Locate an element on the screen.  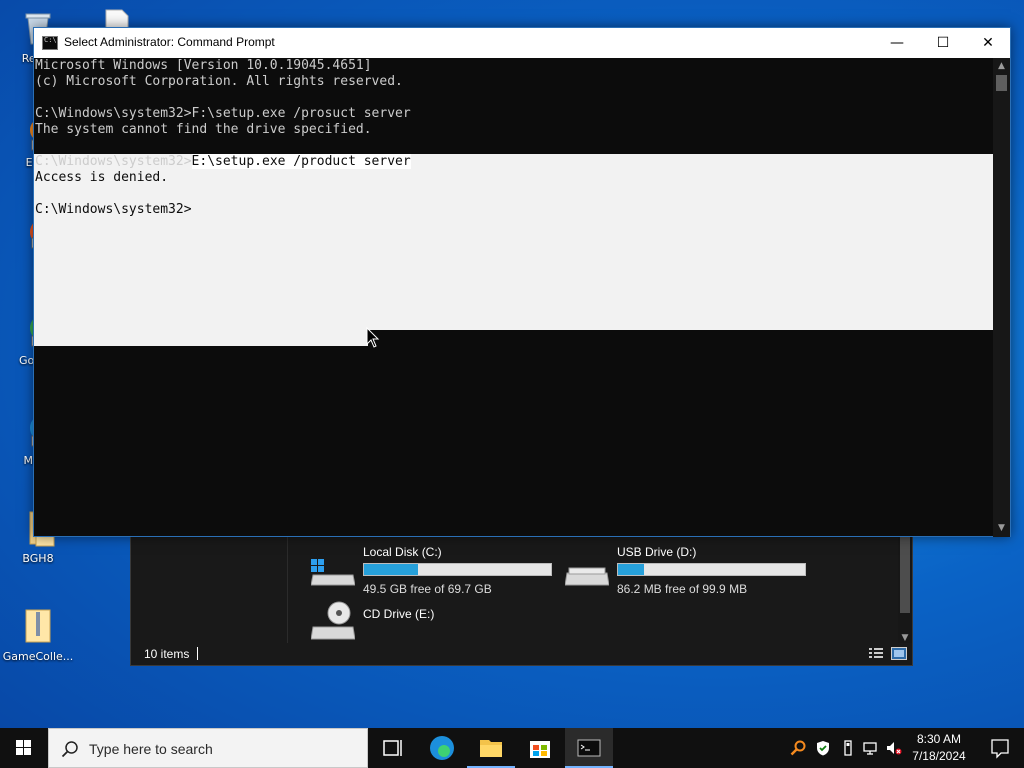
taskbar-file-explorer is located at coordinates (491, 748).